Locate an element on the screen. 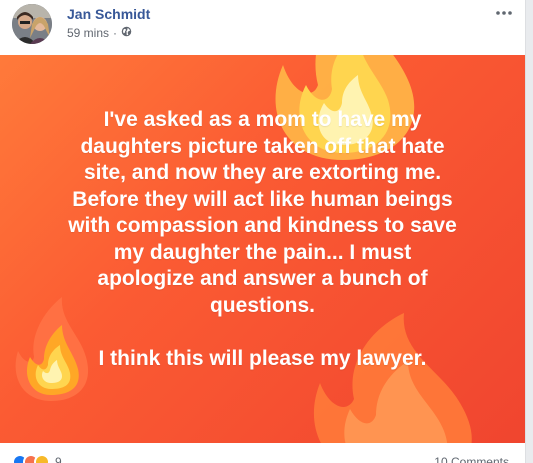 The image size is (533, 463). author-name: Jan Schmidt is located at coordinates (108, 14).